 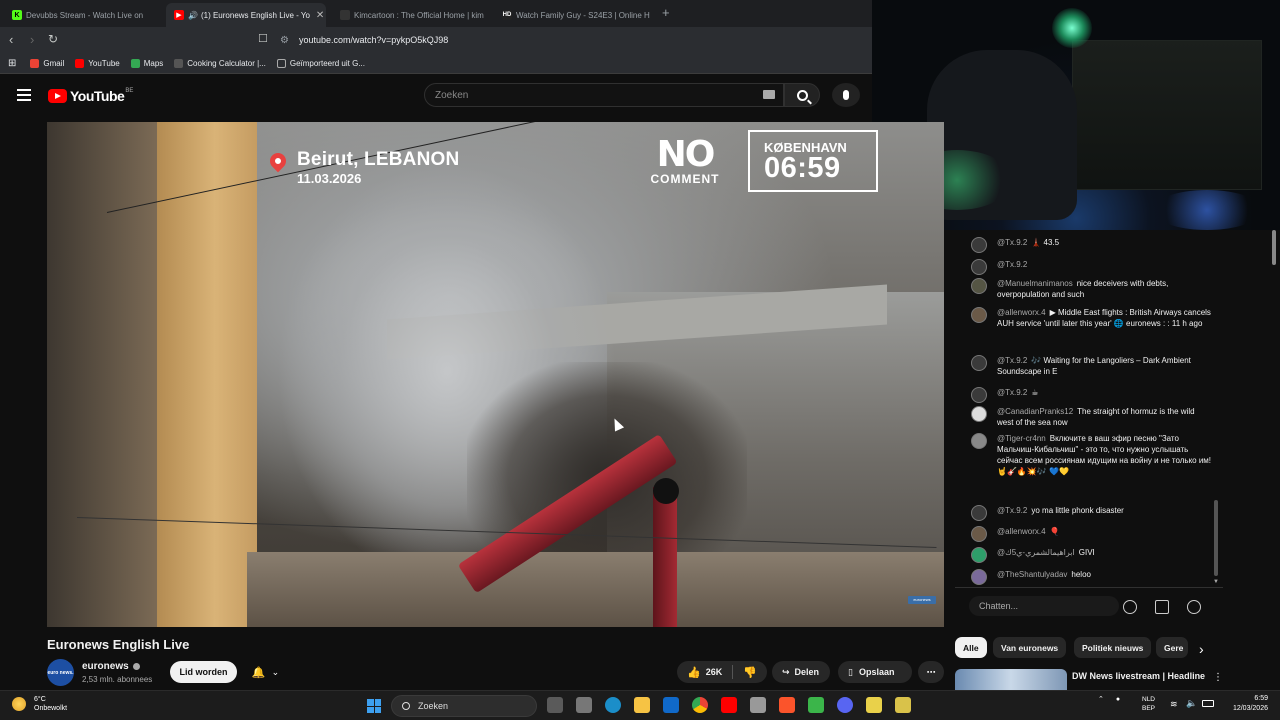 I want to click on new-tab-plus-icon: +, so click(x=666, y=12).